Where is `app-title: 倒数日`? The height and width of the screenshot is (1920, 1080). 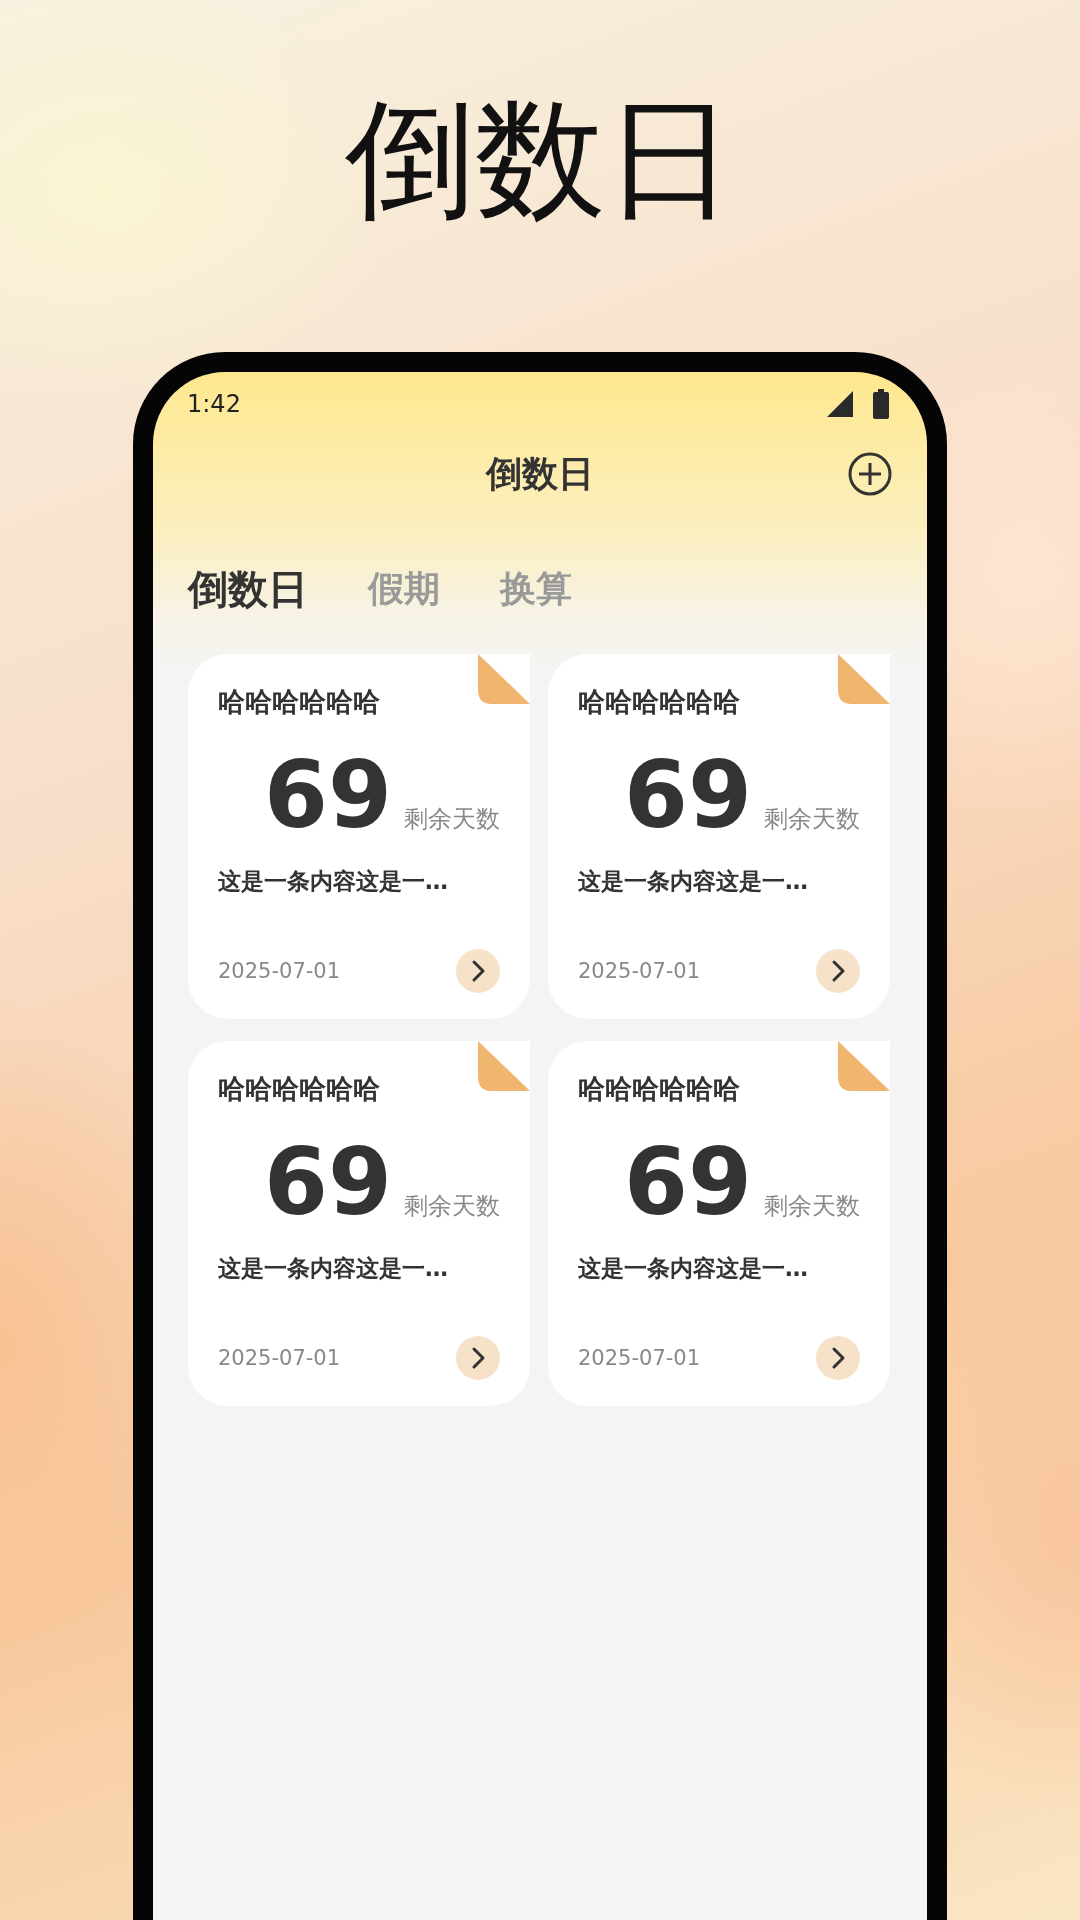 app-title: 倒数日 is located at coordinates (540, 473).